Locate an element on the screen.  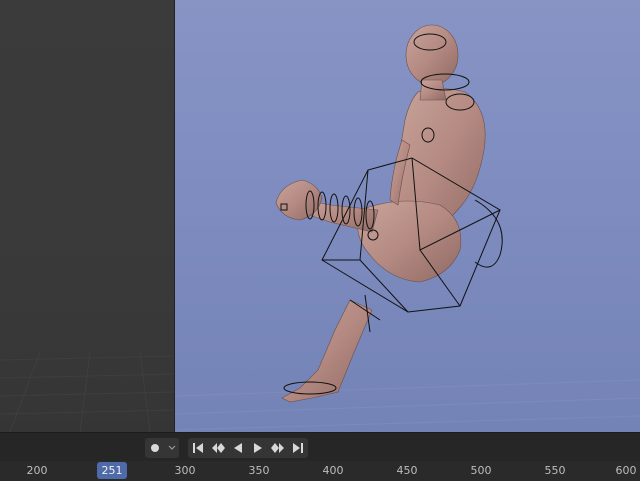
next-keyframe-icon is located at coordinates (278, 448).